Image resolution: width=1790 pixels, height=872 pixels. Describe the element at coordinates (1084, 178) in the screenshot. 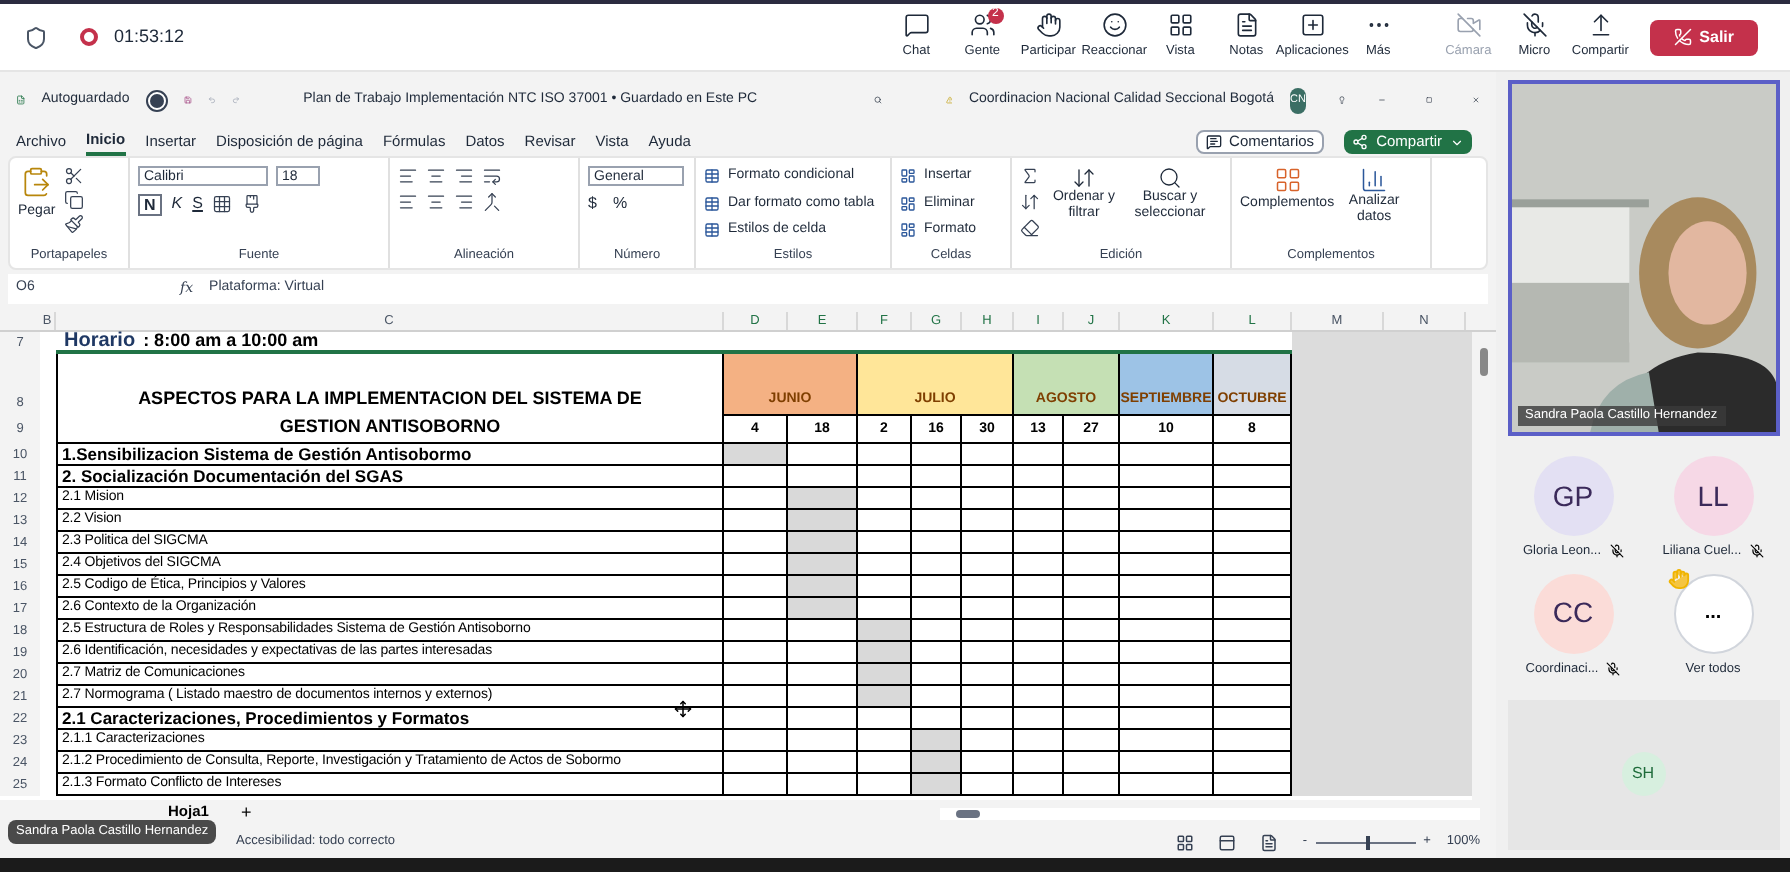

I see `sort-icon` at that location.